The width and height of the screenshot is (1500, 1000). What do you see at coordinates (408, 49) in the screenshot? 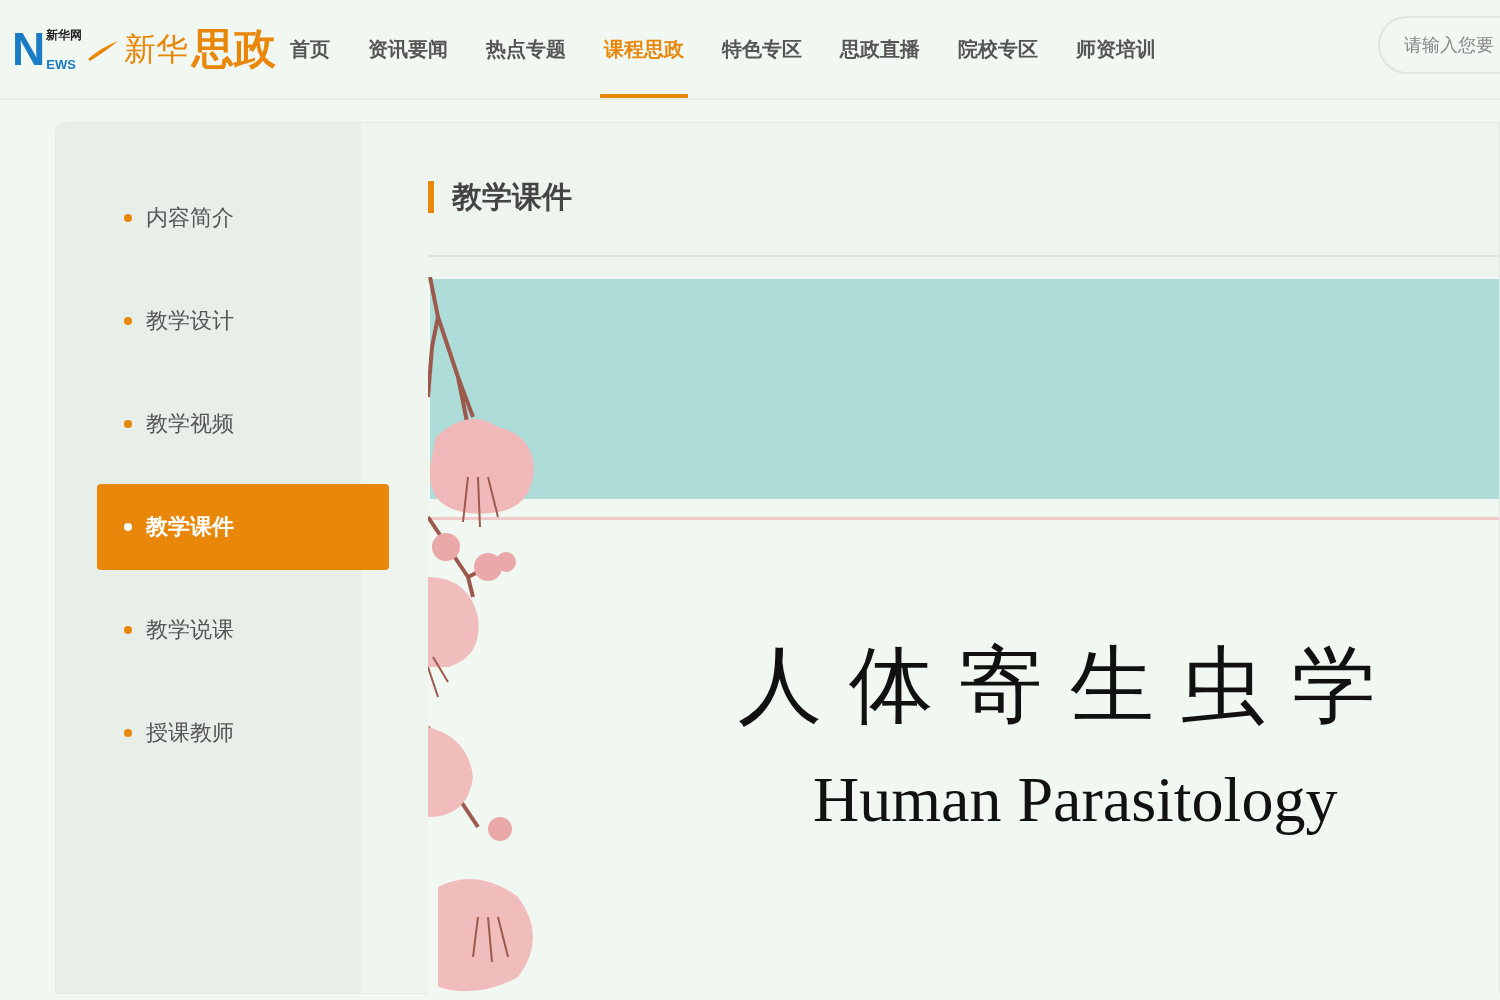
I see `nav-link: 资讯要闻` at bounding box center [408, 49].